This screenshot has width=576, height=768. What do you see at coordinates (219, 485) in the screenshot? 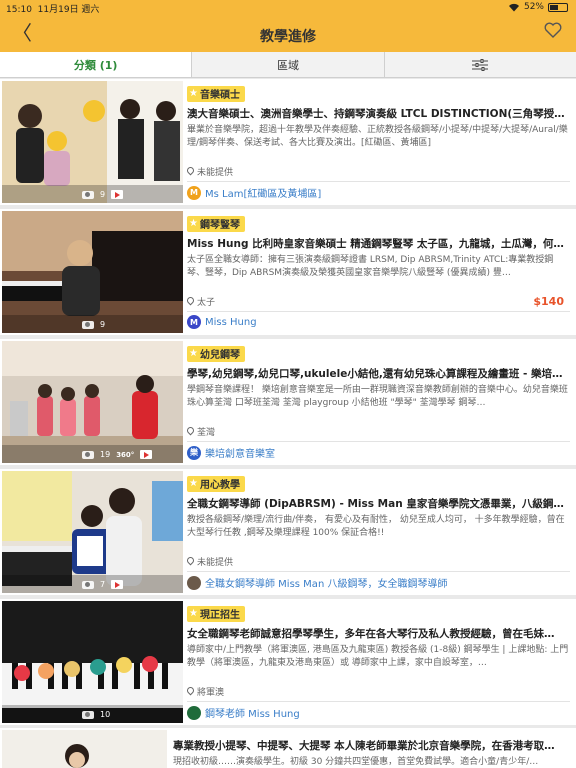
I see `tag-label: 用心教學` at bounding box center [219, 485].